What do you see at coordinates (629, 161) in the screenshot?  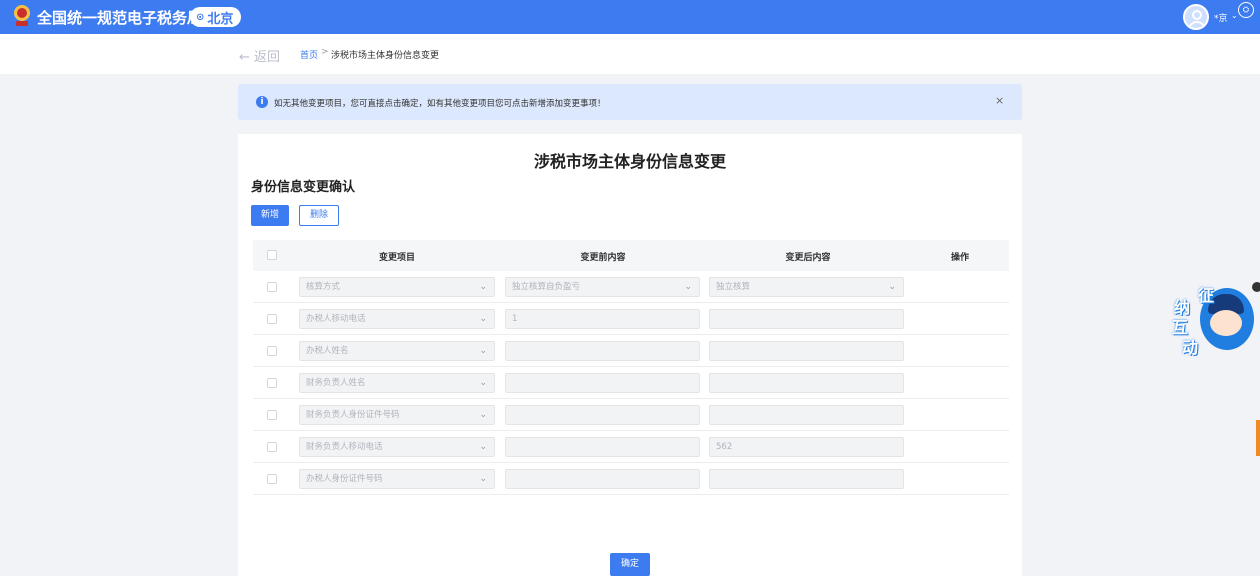 I see `page-title: 涉税市场主体身份信息变更` at bounding box center [629, 161].